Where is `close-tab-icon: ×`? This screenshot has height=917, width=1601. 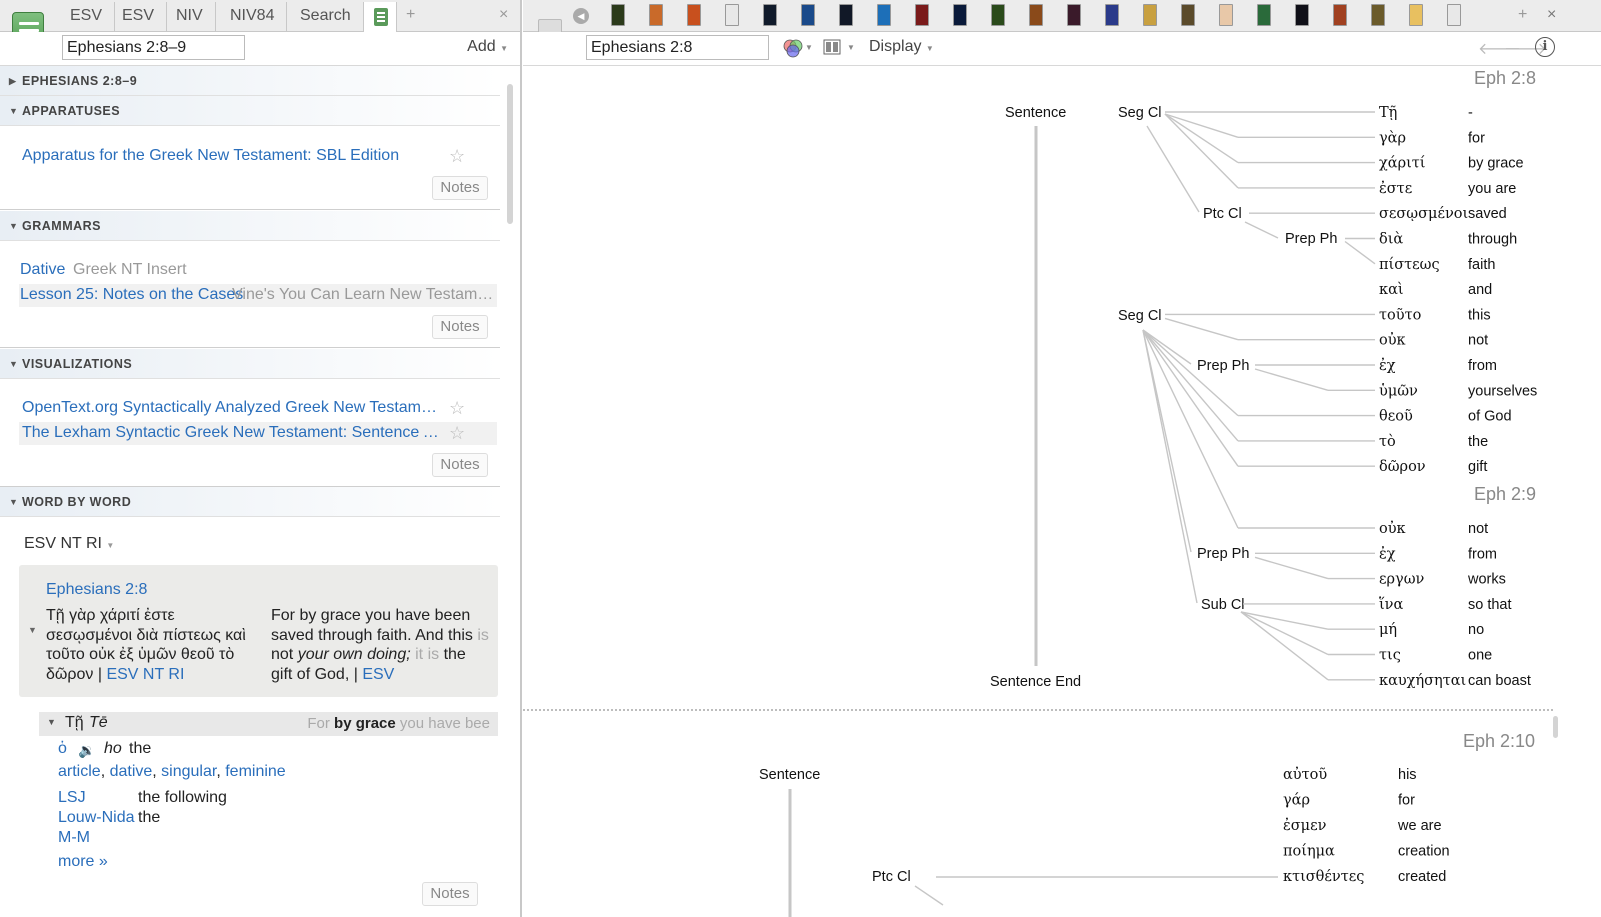
close-tab-icon: × is located at coordinates (503, 15).